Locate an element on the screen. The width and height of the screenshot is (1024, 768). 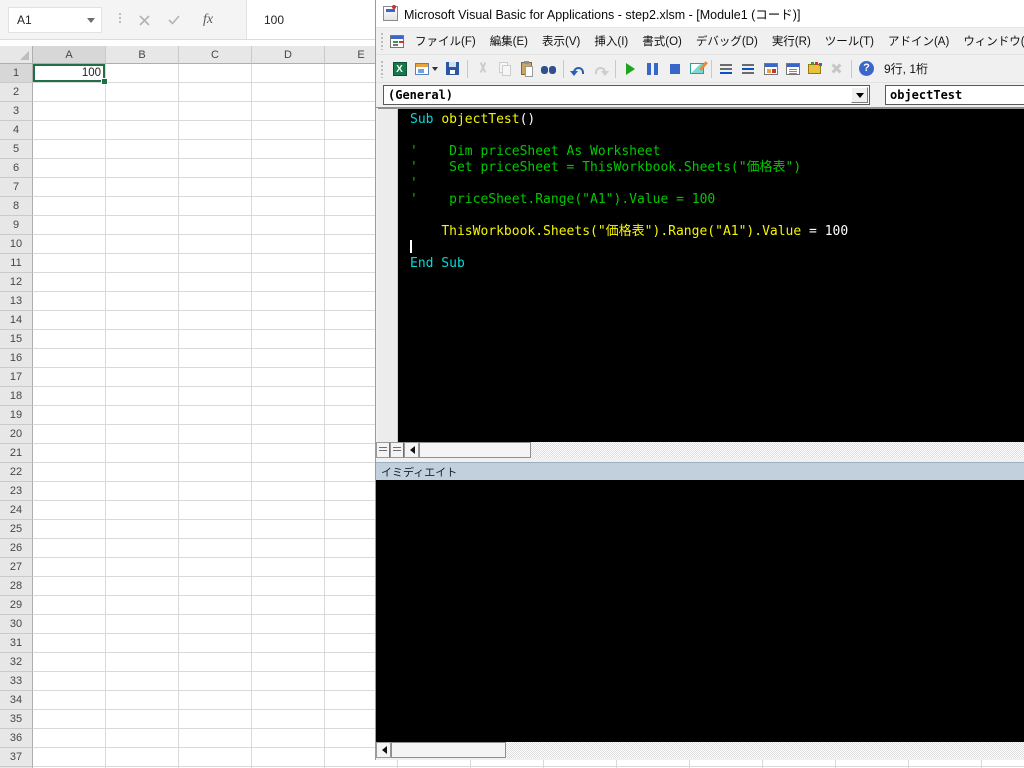
toolbox-window-icon is located at coordinates (814, 69).